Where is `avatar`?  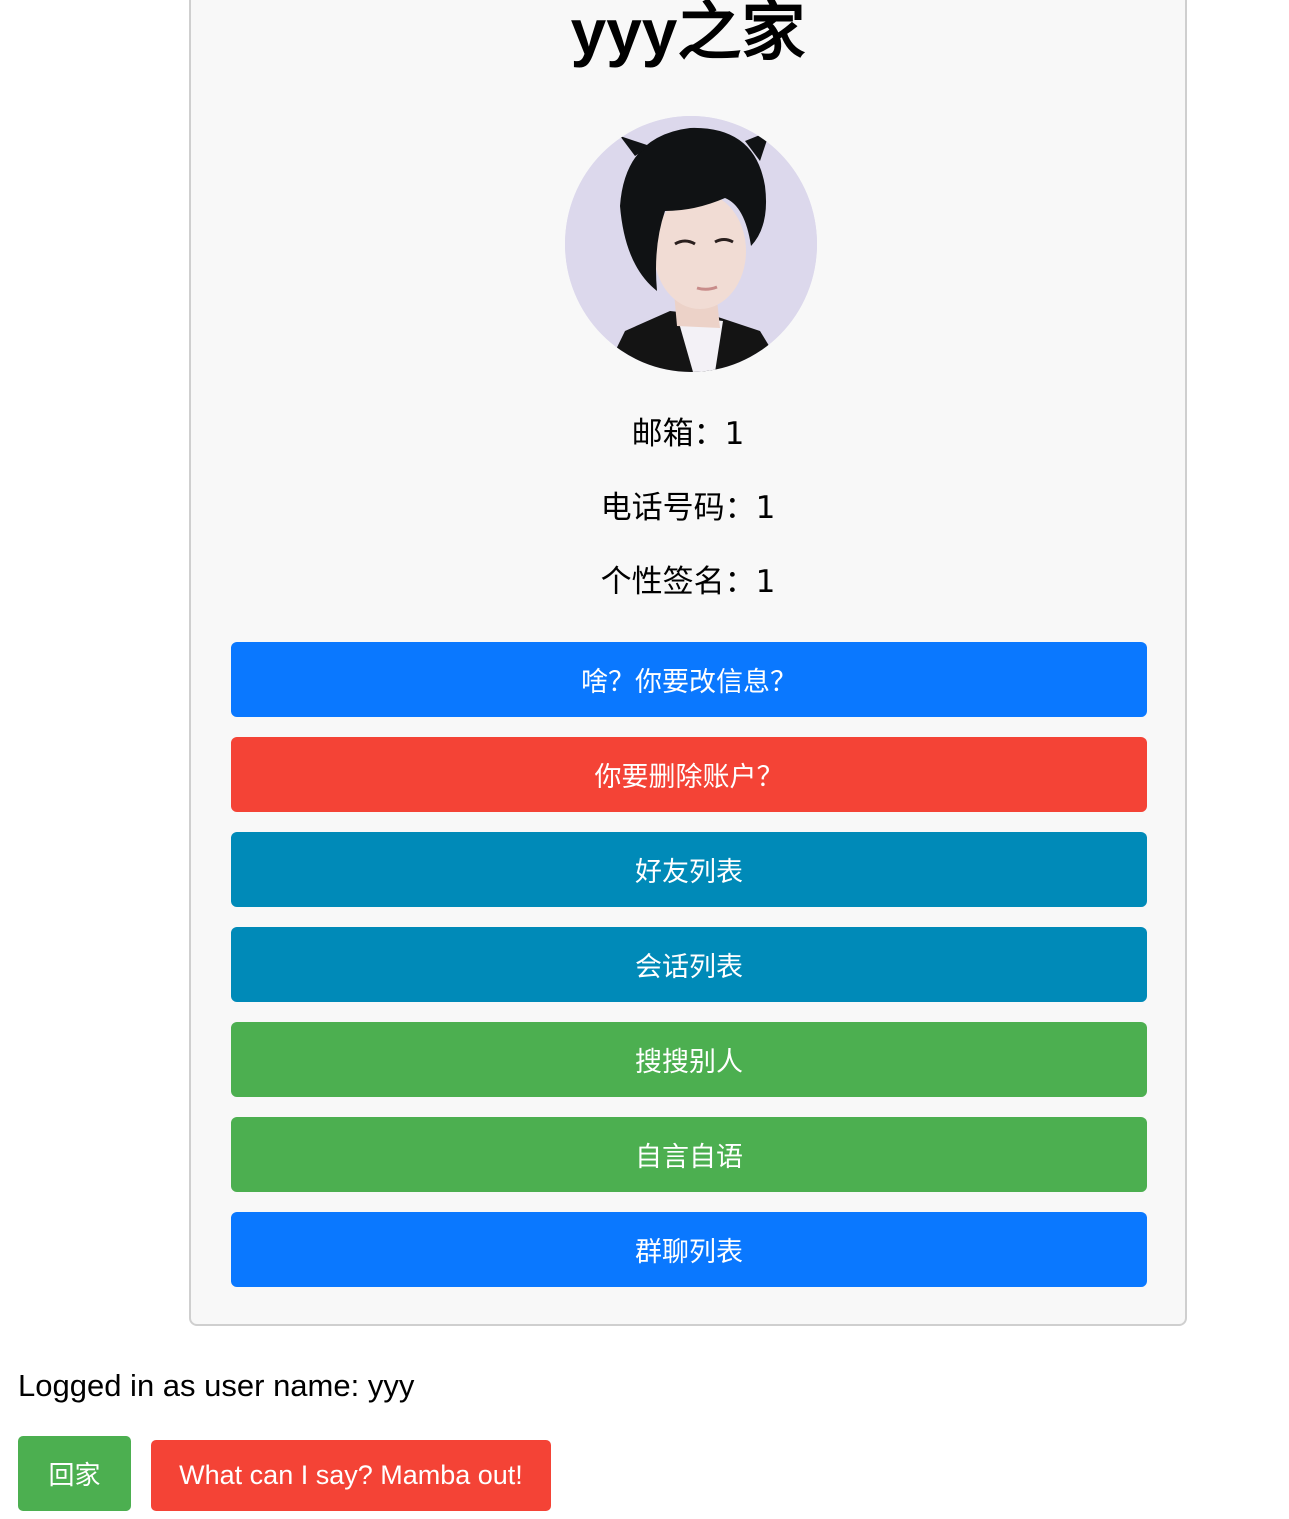
avatar is located at coordinates (691, 244).